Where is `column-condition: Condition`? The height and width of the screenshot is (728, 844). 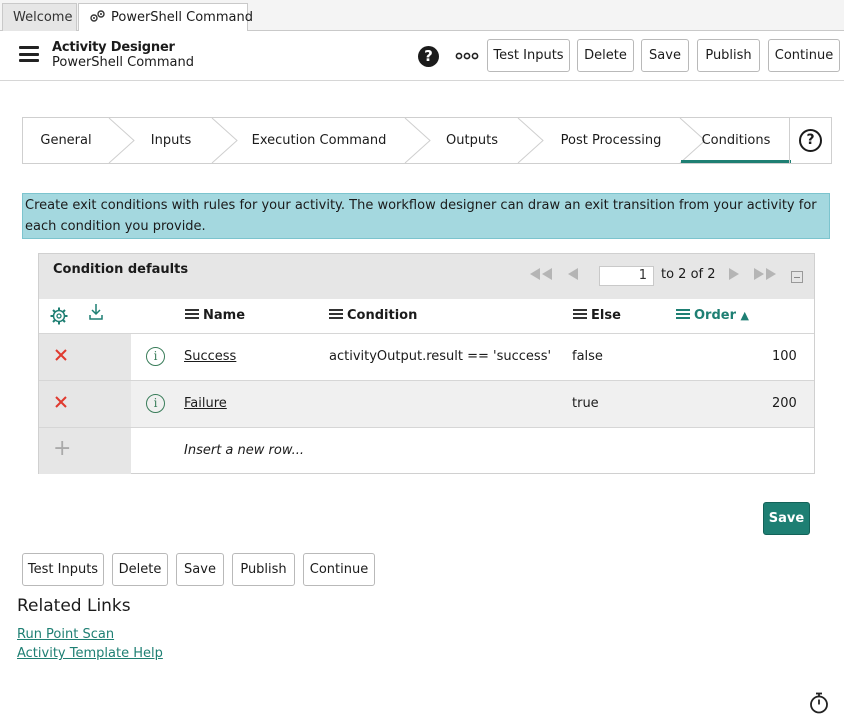
column-condition: Condition is located at coordinates (373, 315).